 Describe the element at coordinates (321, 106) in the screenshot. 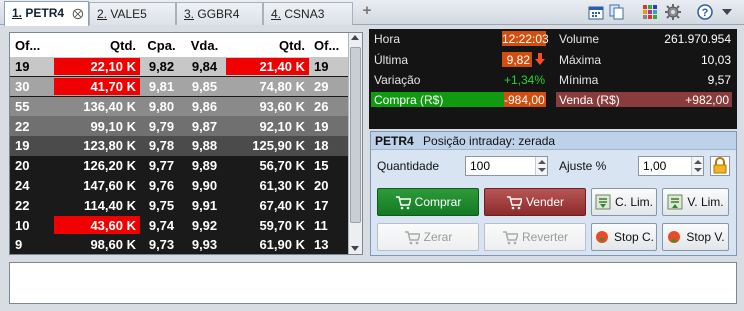

I see `book-cell-offers-sell: 26` at that location.